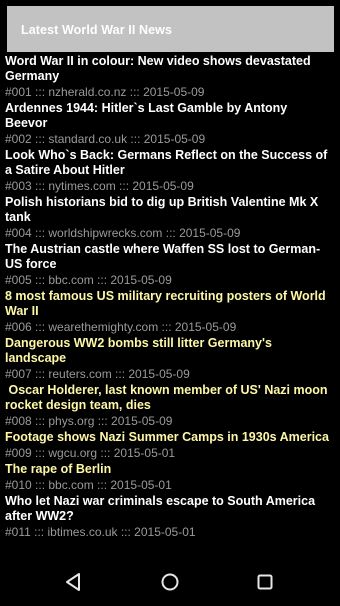 Image resolution: width=340 pixels, height=606 pixels. What do you see at coordinates (168, 469) in the screenshot?
I see `news-headline: The rape of Berlin` at bounding box center [168, 469].